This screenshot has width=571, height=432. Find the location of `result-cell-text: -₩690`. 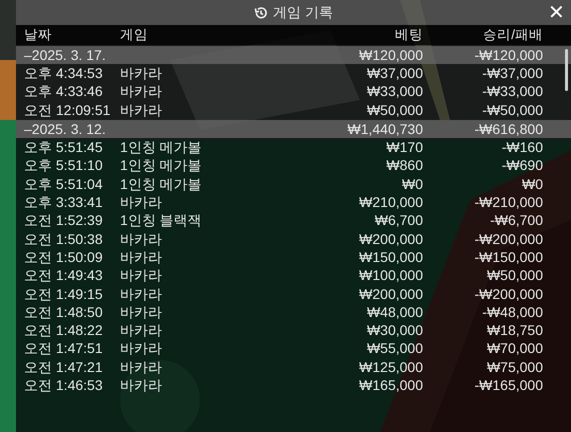

result-cell-text: -₩690 is located at coordinates (521, 166).